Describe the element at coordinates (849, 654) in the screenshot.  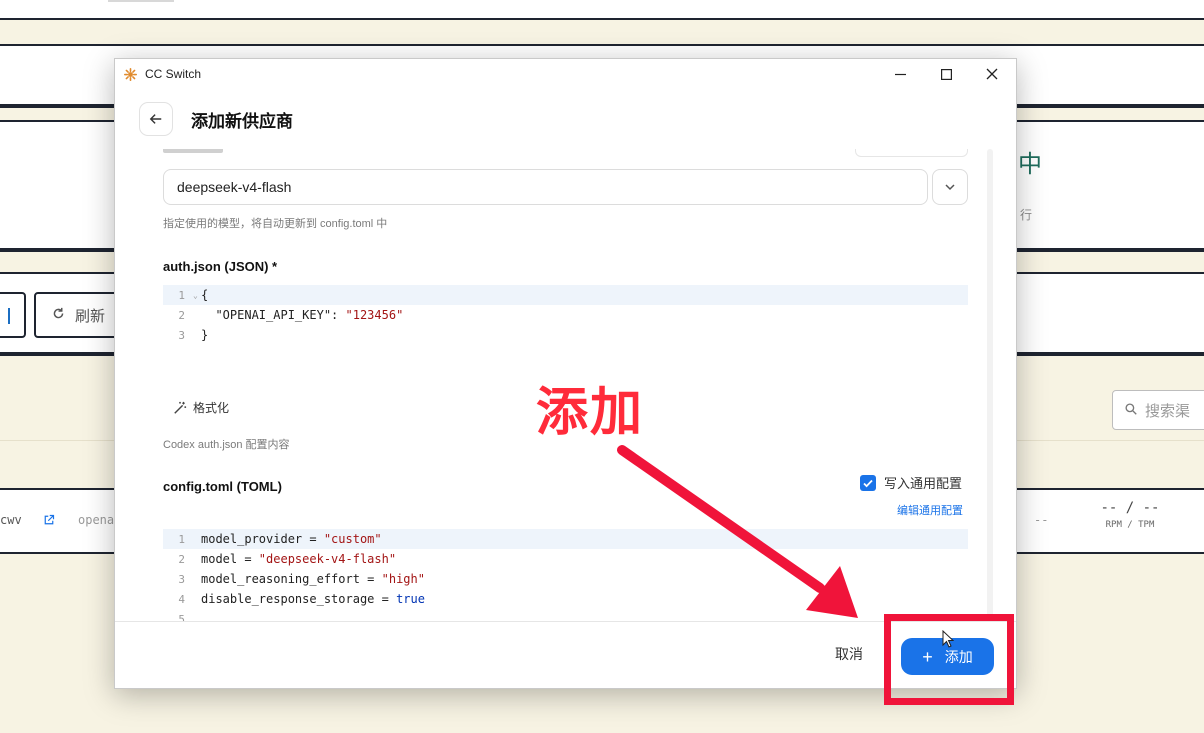
I see `cancel-button: 取消` at that location.